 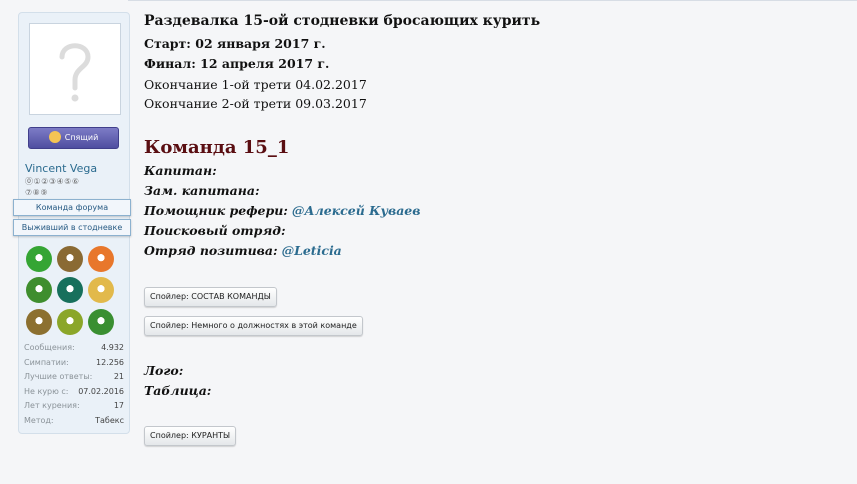 What do you see at coordinates (255, 103) in the screenshot?
I see `third-2-end: Окончание 2-ой трети 09.03.2017` at bounding box center [255, 103].